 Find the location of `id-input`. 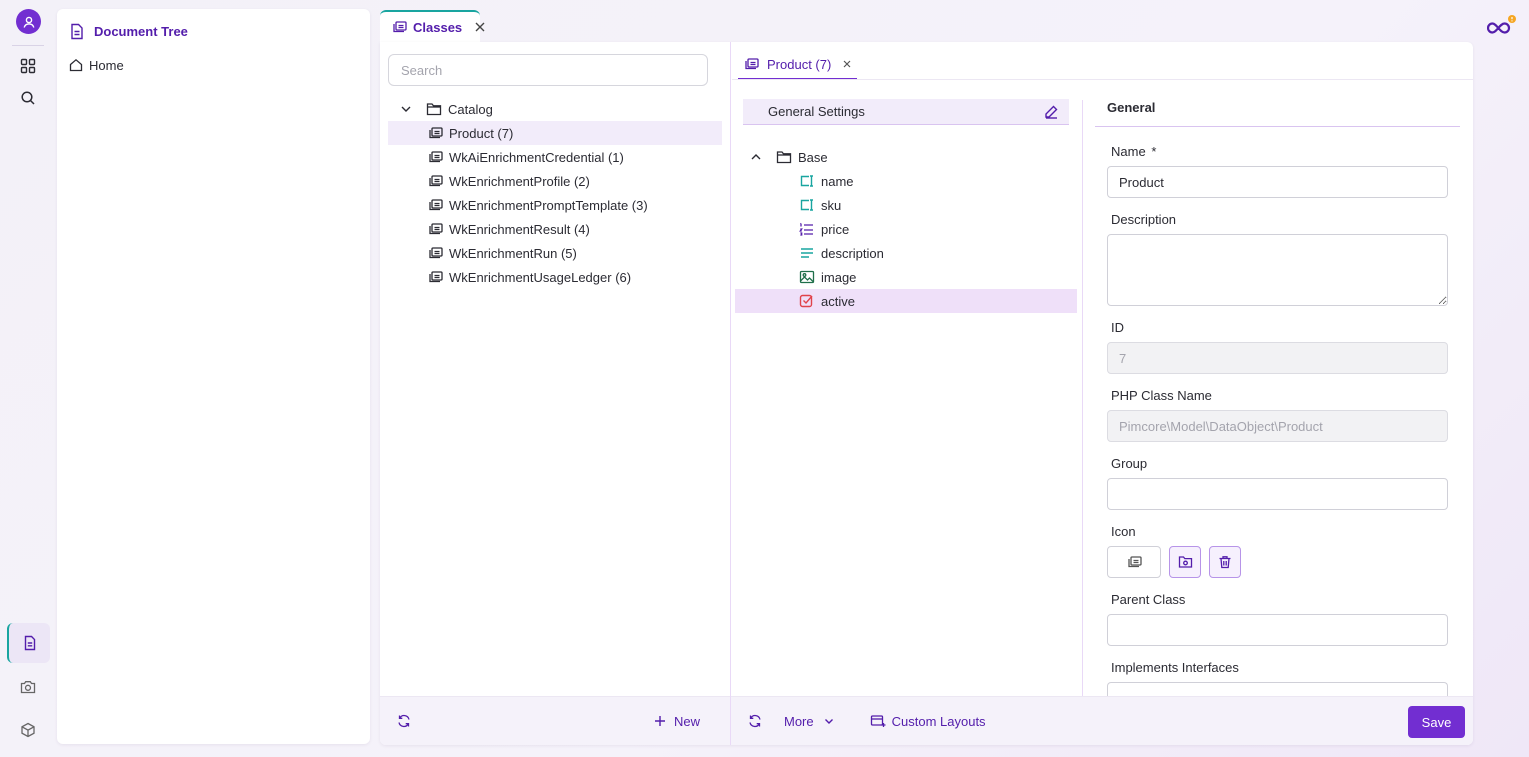

id-input is located at coordinates (1277, 358).